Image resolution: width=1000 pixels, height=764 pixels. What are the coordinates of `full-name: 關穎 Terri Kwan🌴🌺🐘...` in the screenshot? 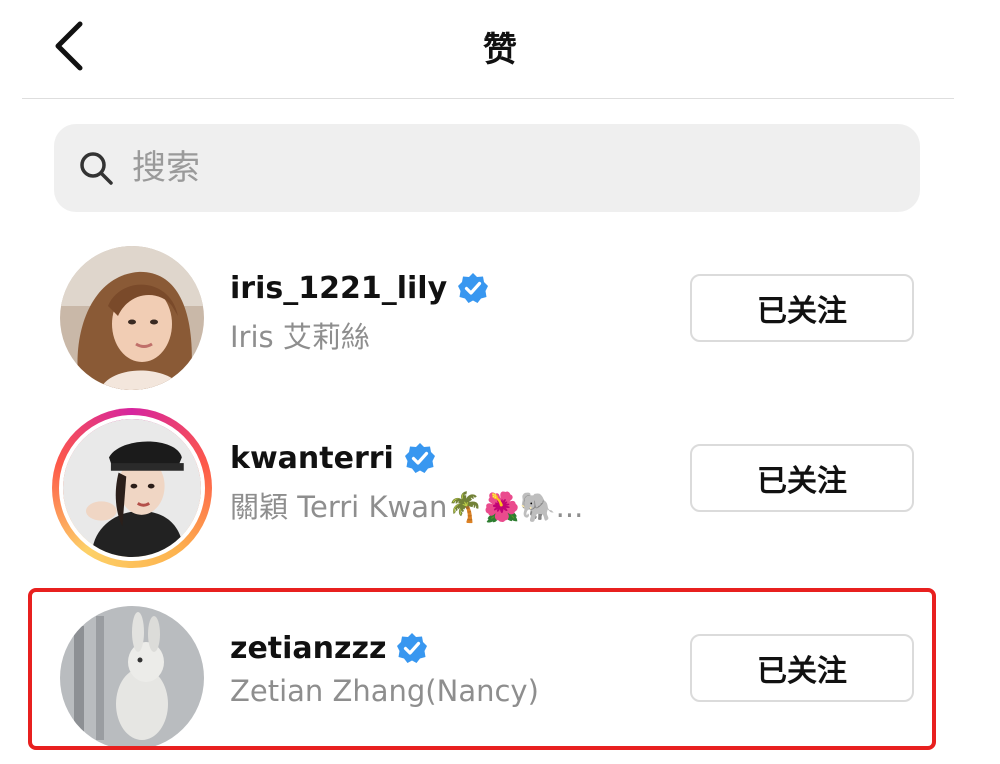 It's located at (407, 507).